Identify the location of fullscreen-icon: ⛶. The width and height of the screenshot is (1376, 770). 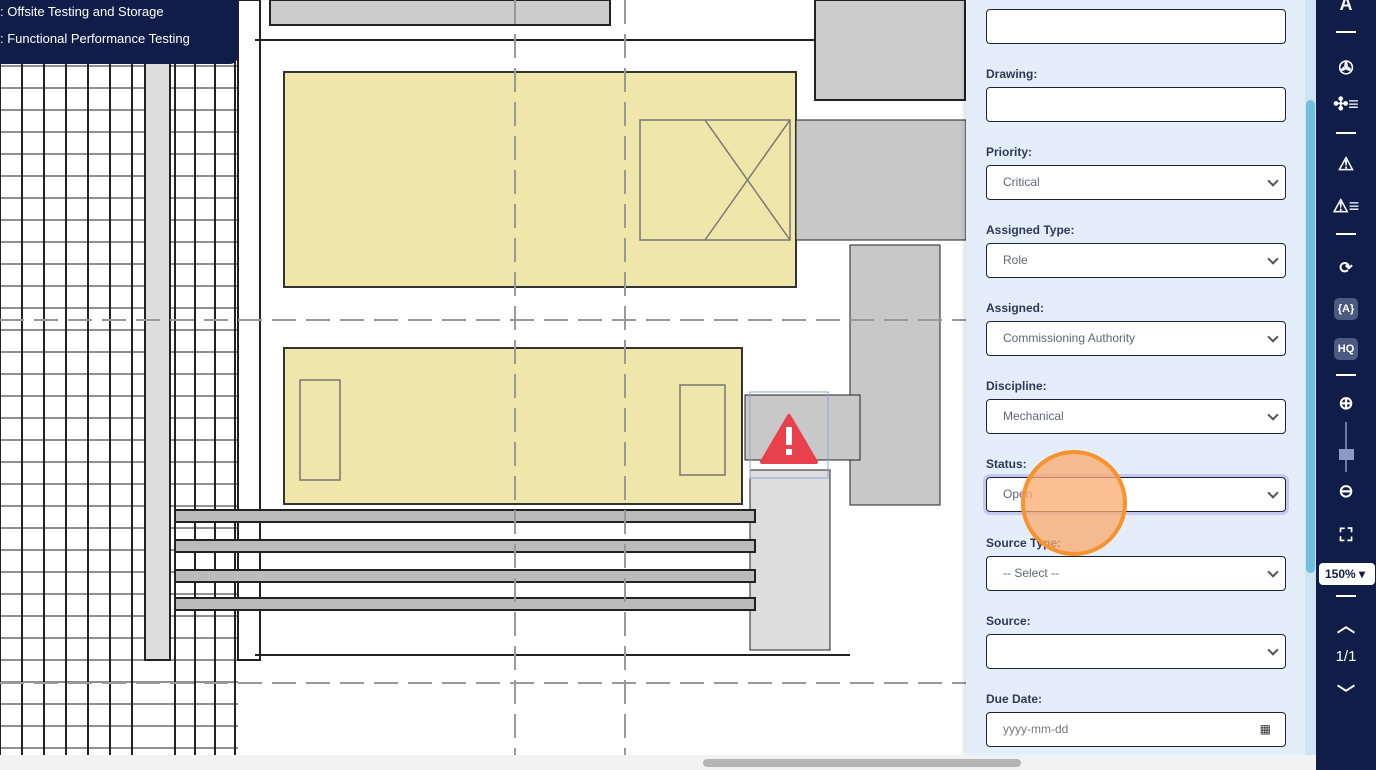
(1346, 535).